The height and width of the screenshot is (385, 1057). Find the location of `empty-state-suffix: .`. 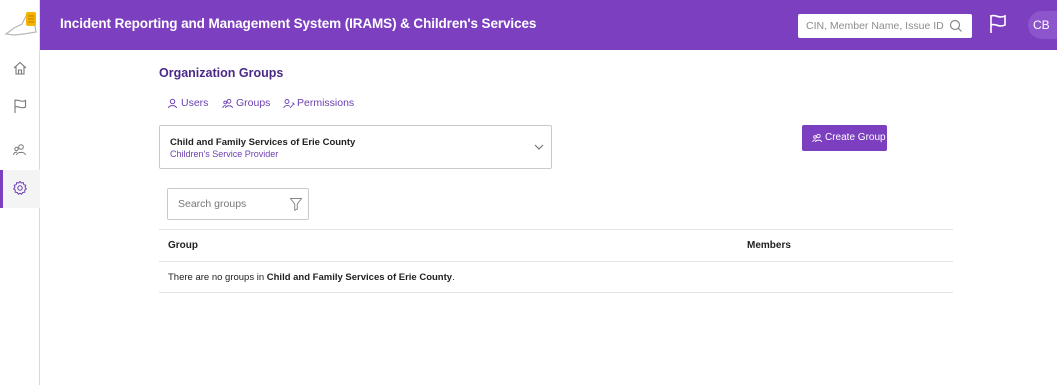

empty-state-suffix: . is located at coordinates (453, 277).